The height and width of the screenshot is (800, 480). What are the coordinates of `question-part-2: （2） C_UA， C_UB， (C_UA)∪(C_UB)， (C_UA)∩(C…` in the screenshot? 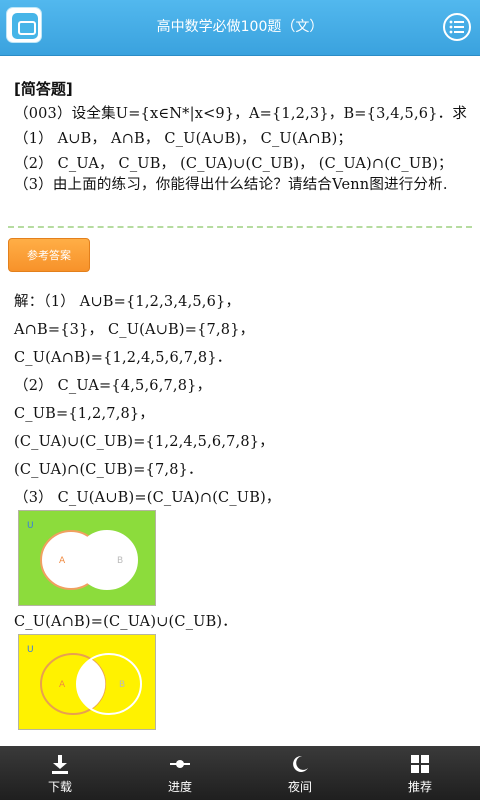 It's located at (233, 164).